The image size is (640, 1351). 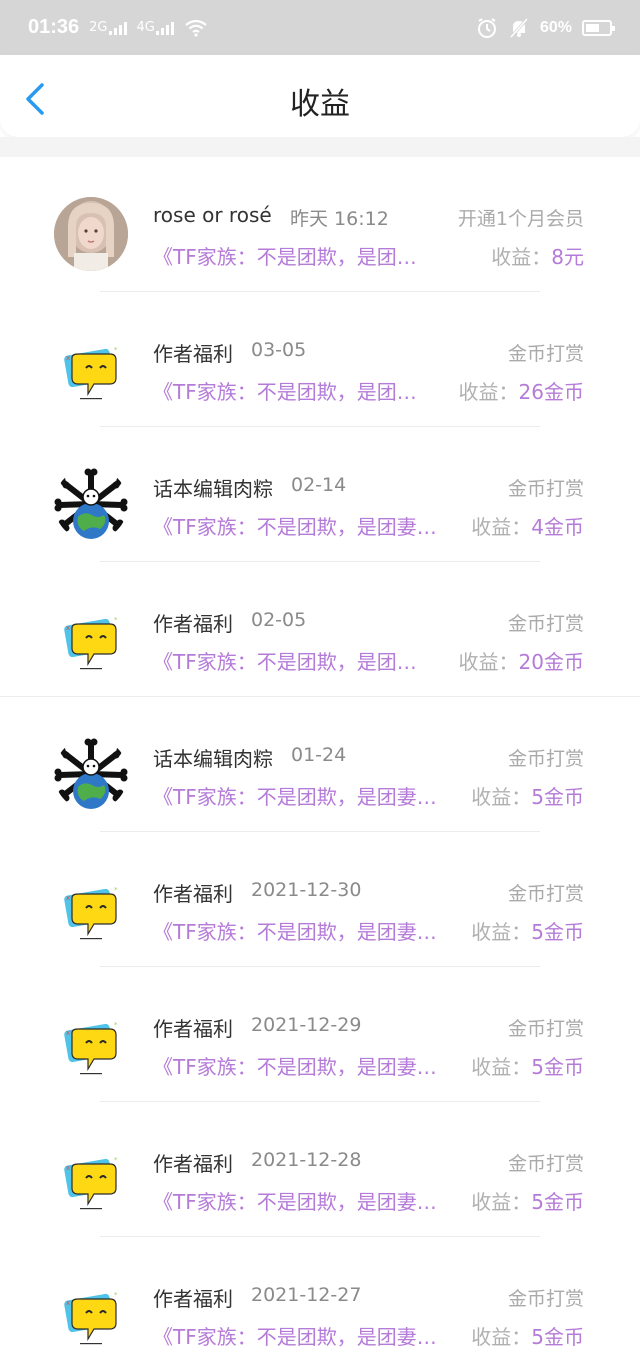 I want to click on earning-value: 4金币, so click(x=557, y=527).